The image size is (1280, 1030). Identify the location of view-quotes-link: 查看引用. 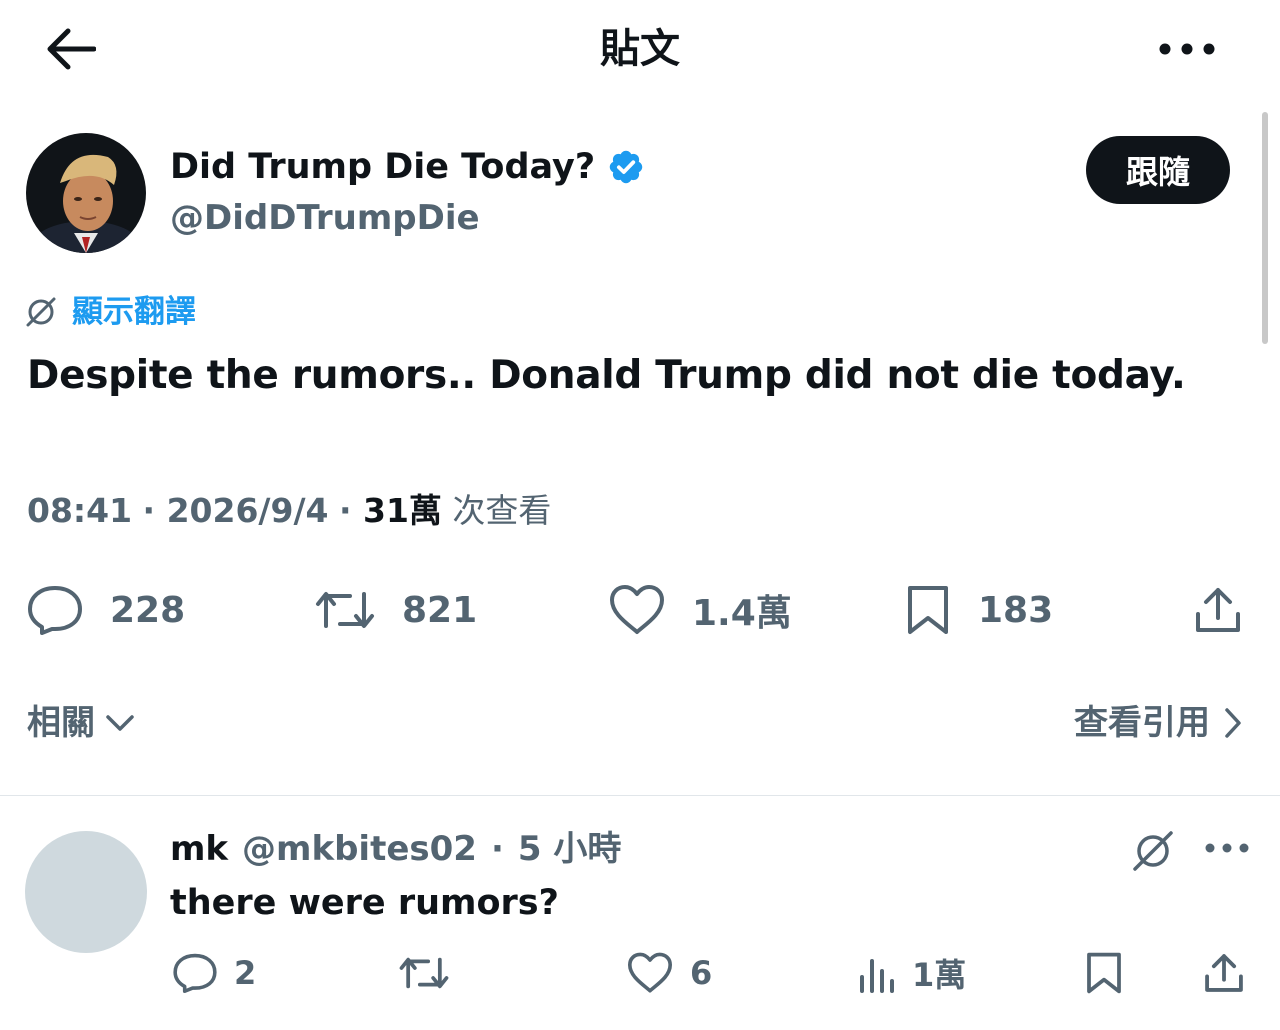
(1158, 723).